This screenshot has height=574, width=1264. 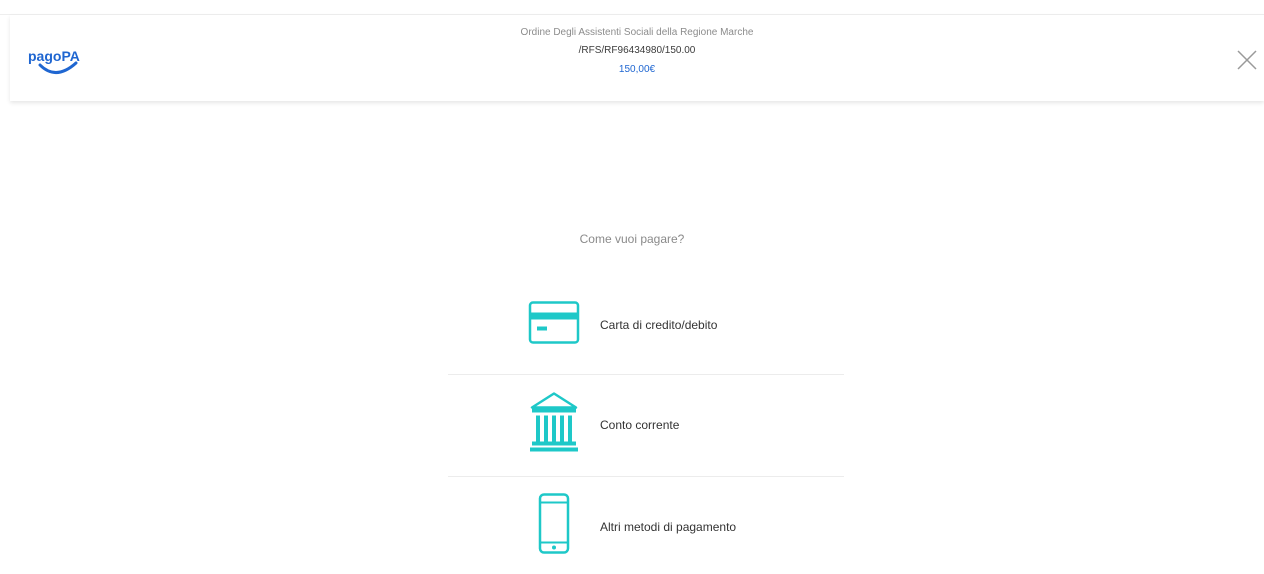 I want to click on method-label: Altri metodi di pagamento, so click(x=668, y=527).